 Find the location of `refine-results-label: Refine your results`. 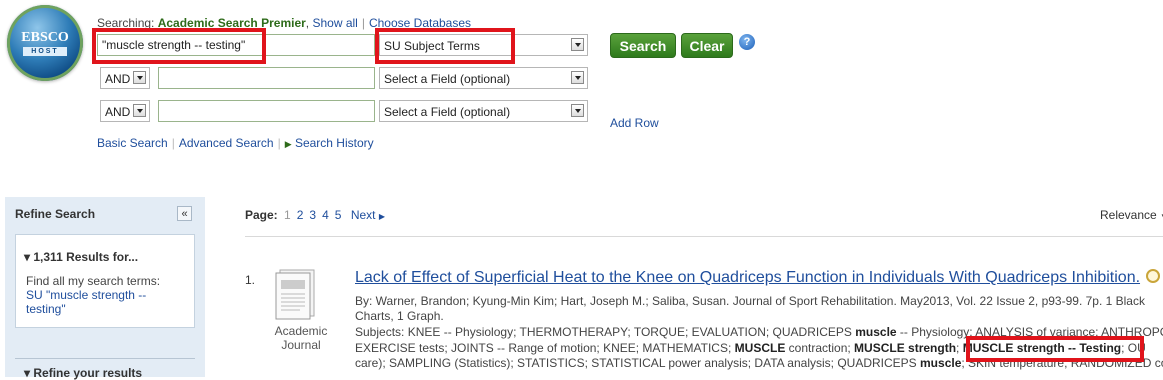

refine-results-label: Refine your results is located at coordinates (88, 373).